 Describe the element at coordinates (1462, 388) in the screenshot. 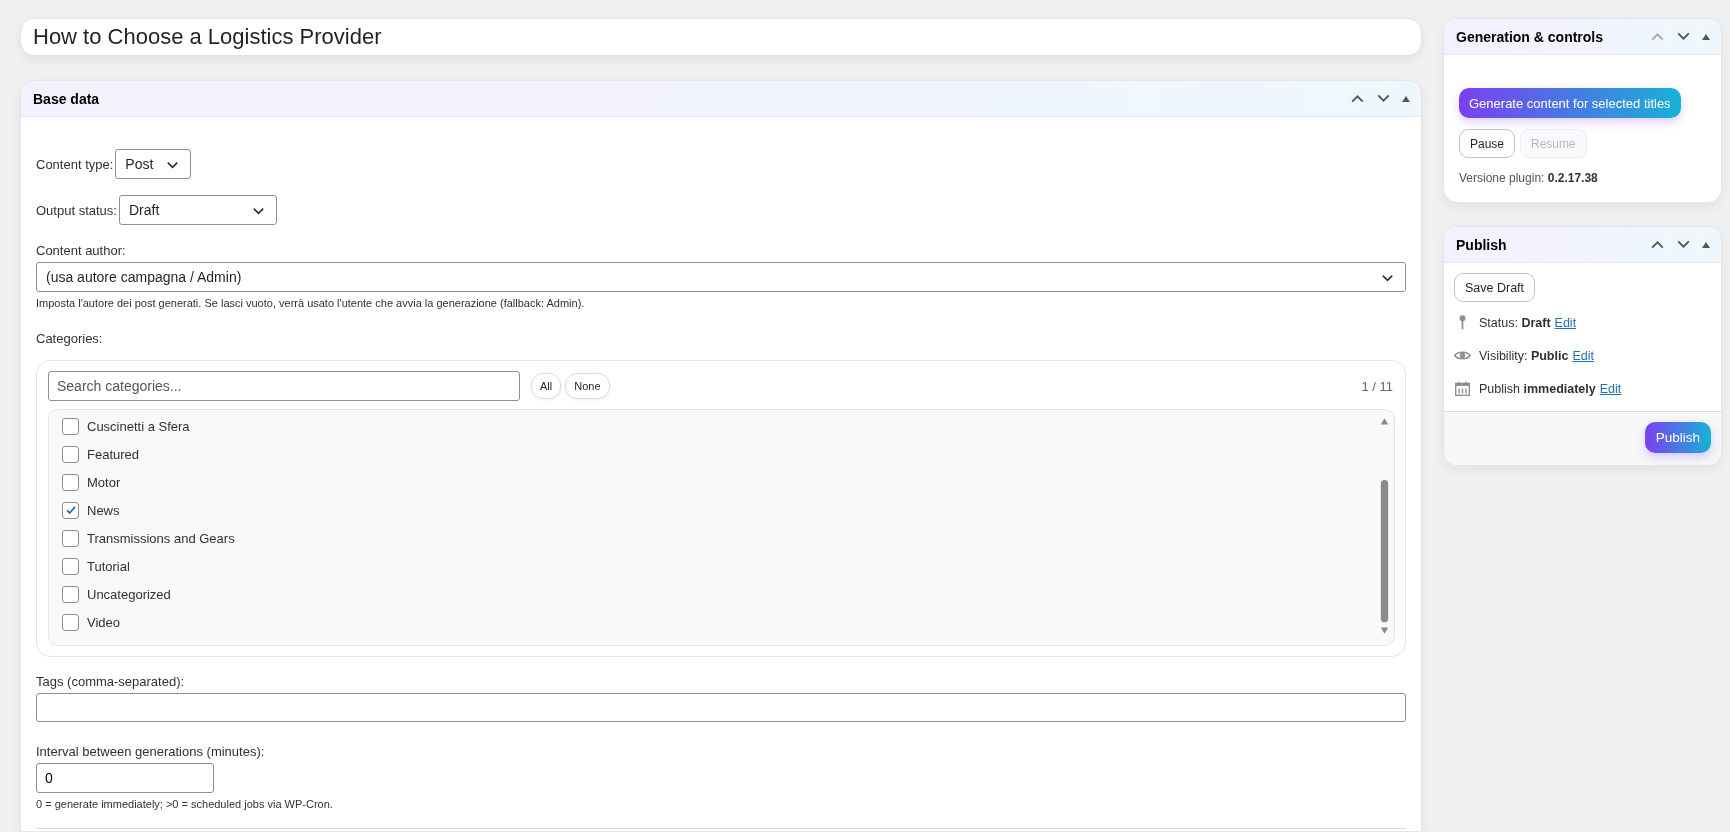

I see `calendar-icon` at that location.